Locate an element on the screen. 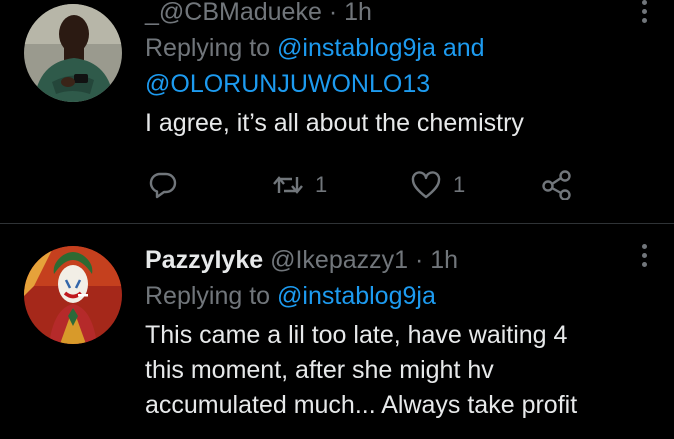  tweet-header: PazzyIyke @Ikepazzy1 · 1h is located at coordinates (384, 260).